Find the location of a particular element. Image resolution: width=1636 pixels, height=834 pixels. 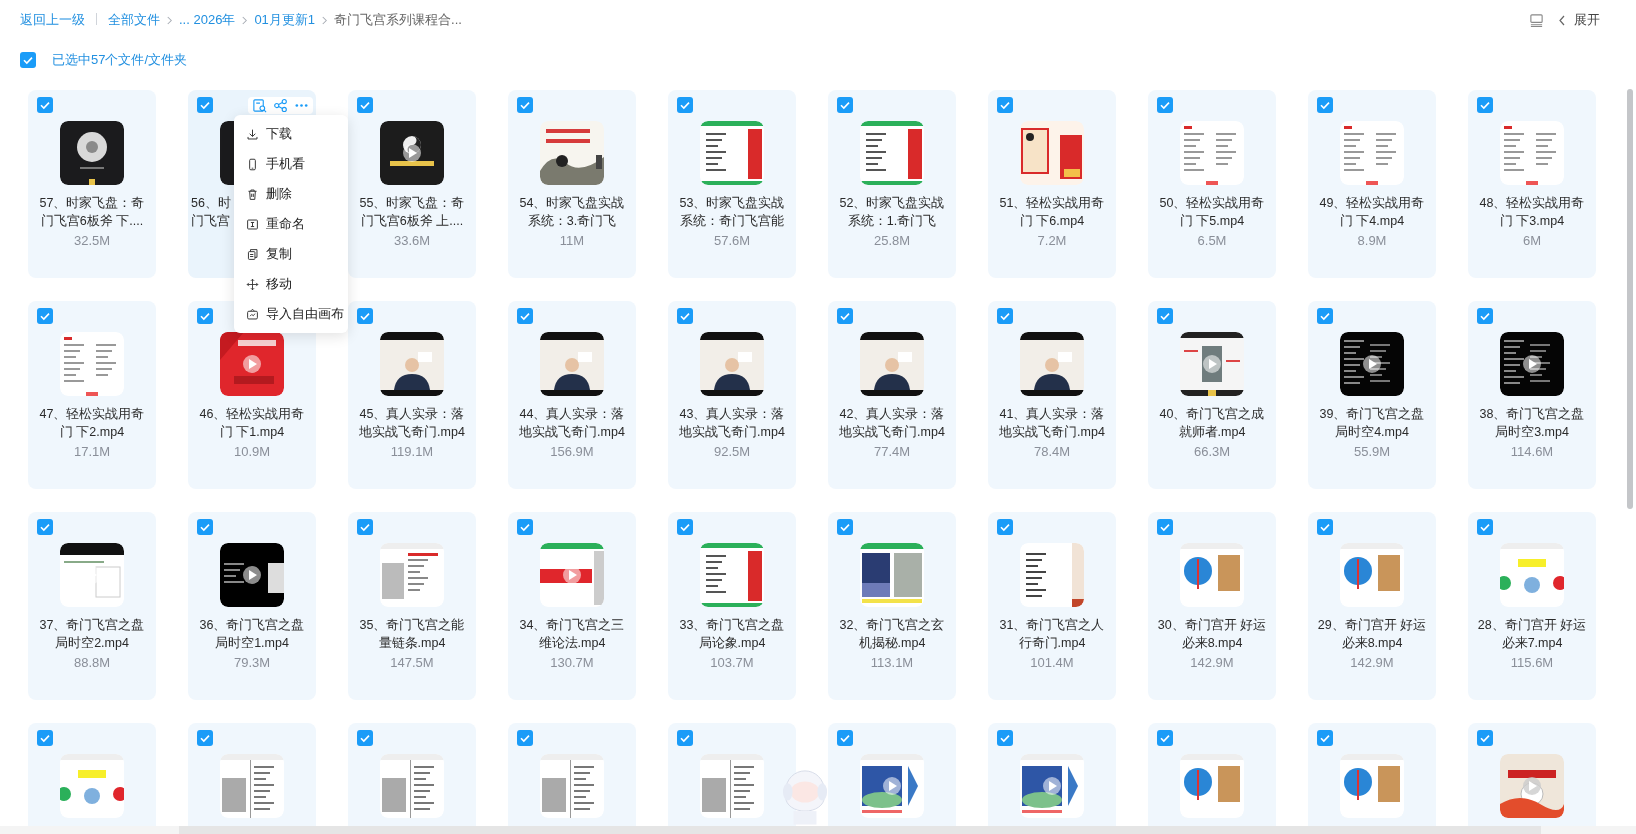

rename-icon is located at coordinates (252, 224).